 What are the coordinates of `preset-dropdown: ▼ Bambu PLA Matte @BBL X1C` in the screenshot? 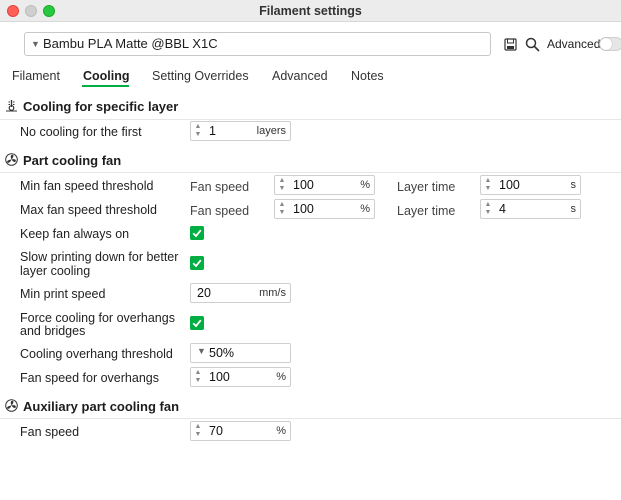 It's located at (257, 44).